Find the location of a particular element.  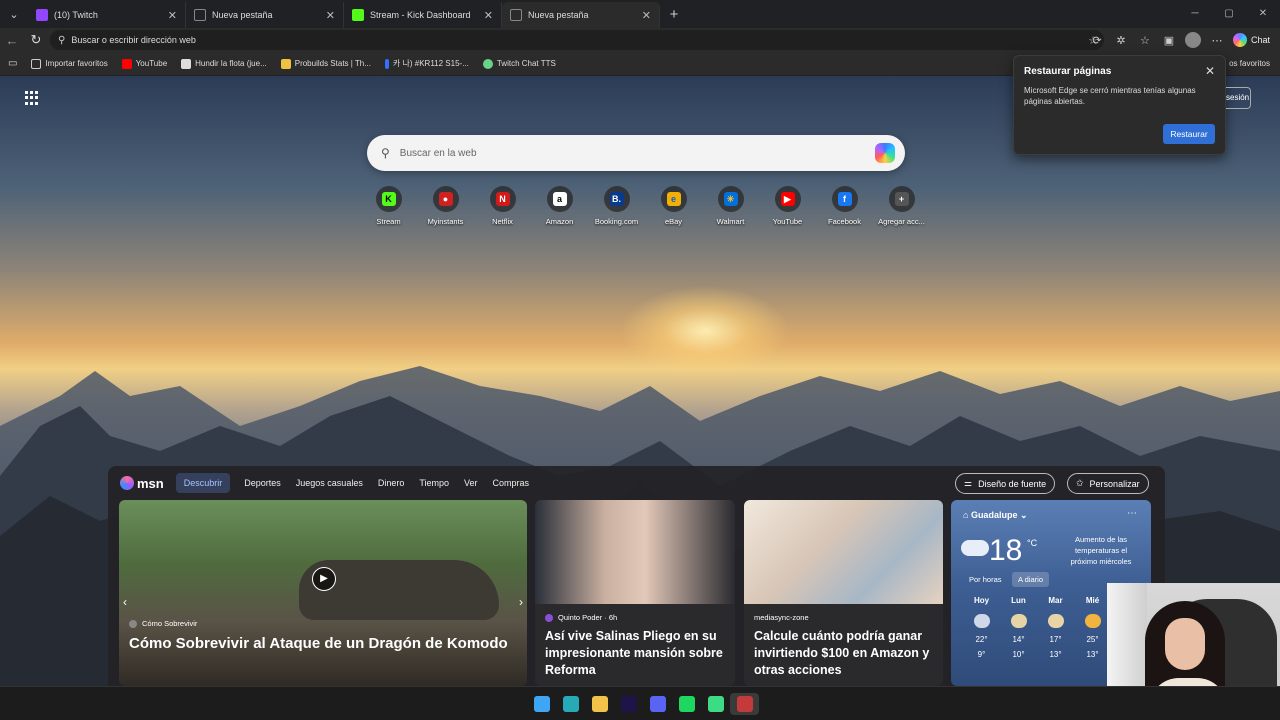

tab-deportes: Deportes is located at coordinates (262, 483).